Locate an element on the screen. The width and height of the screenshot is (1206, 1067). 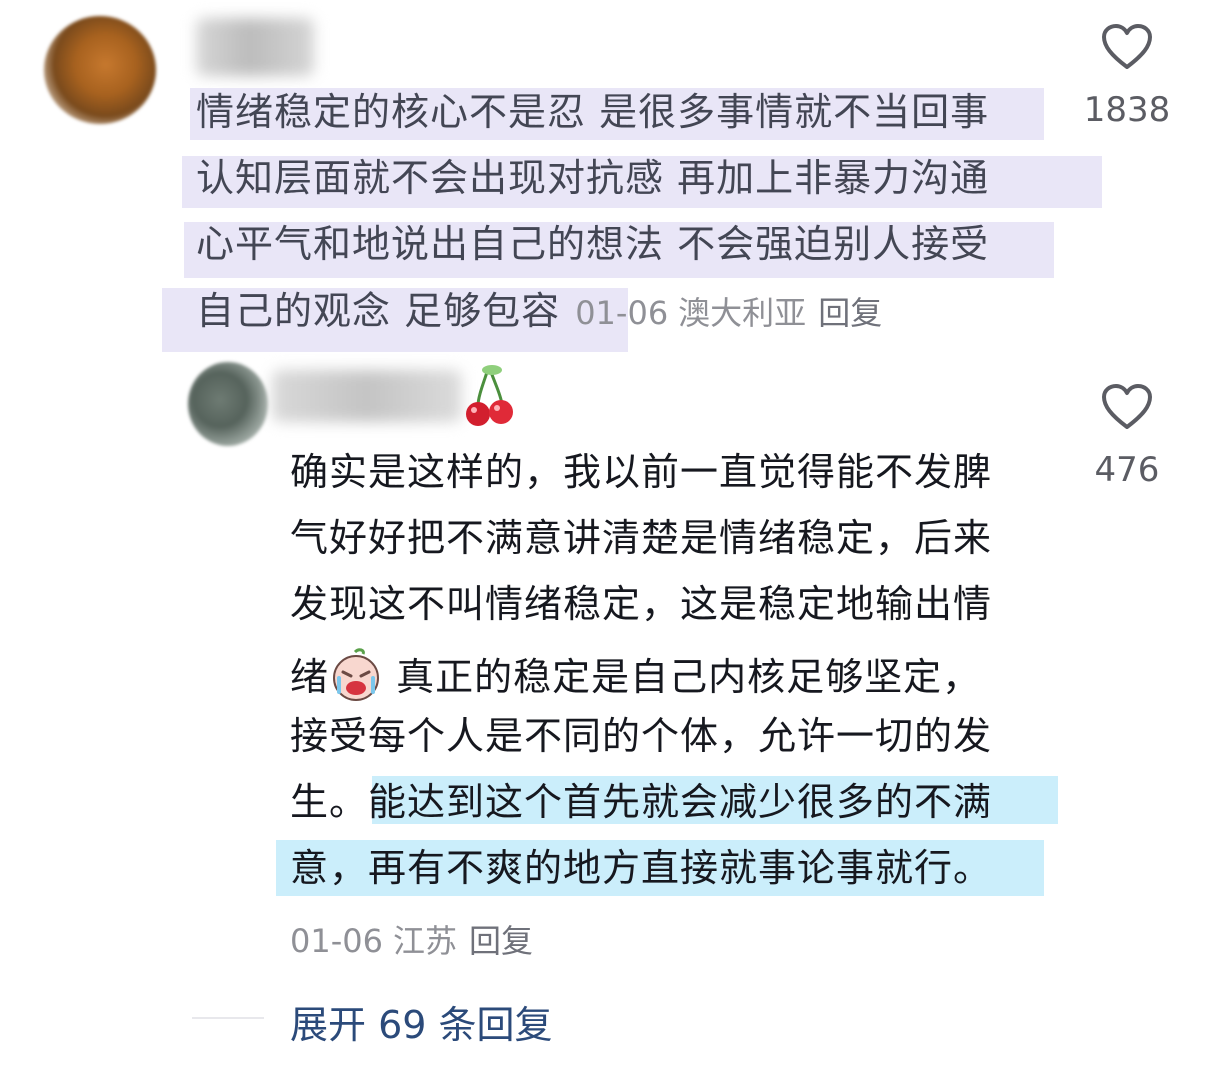
cherry-icon is located at coordinates (489, 395).